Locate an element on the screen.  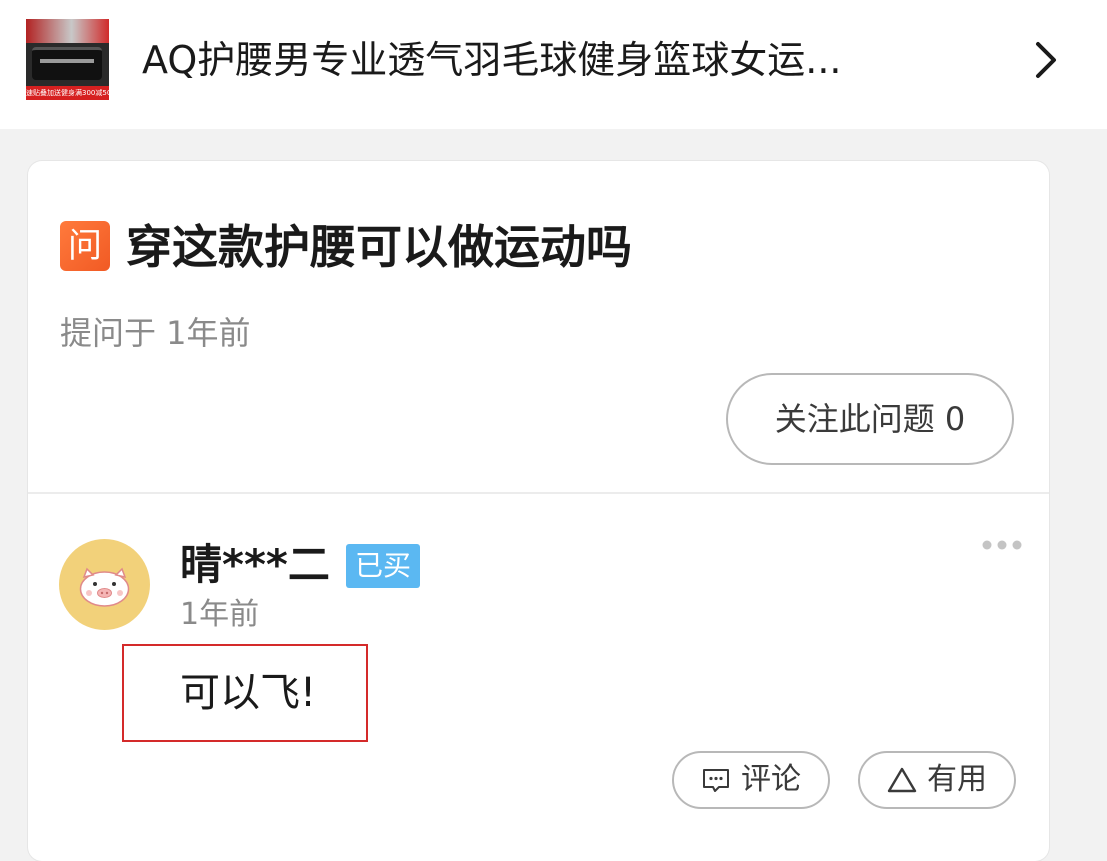
comment-button: 评论 is located at coordinates (751, 780).